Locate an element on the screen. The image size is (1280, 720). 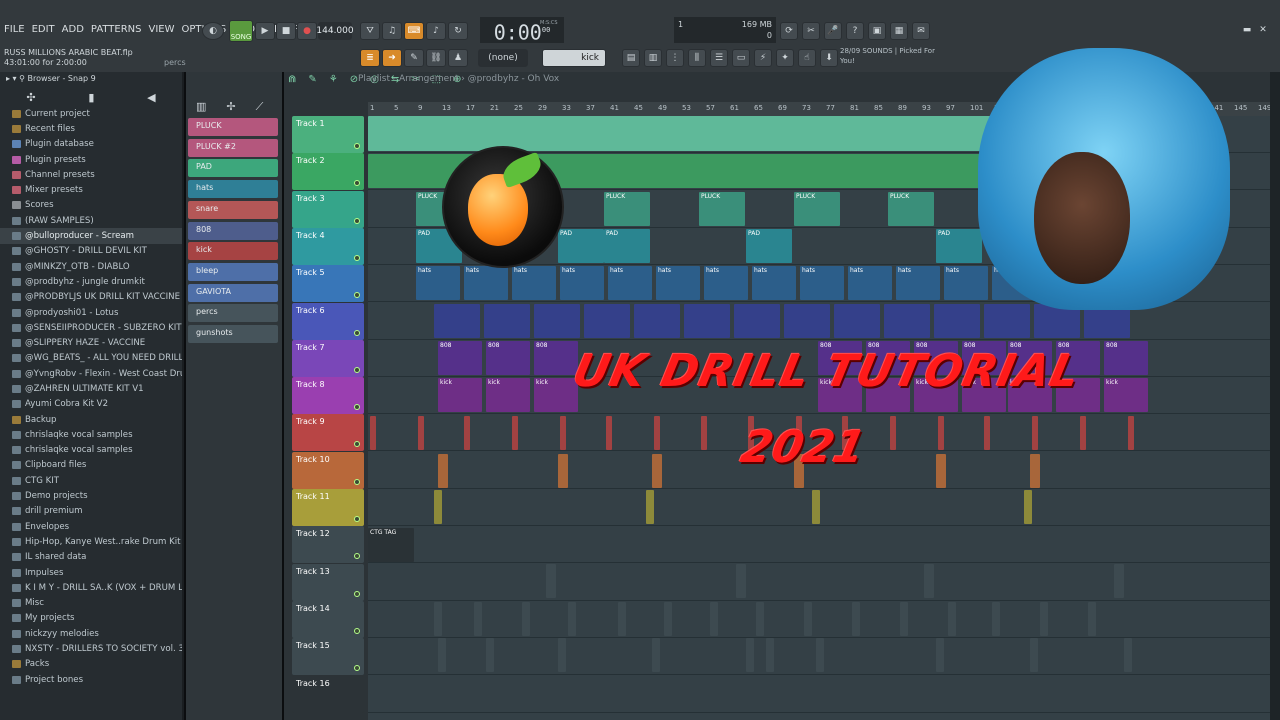
browser-item: K I M Y - DRILL SA..K (VOX + DRUM LOOP) is located at coordinates (91, 587).